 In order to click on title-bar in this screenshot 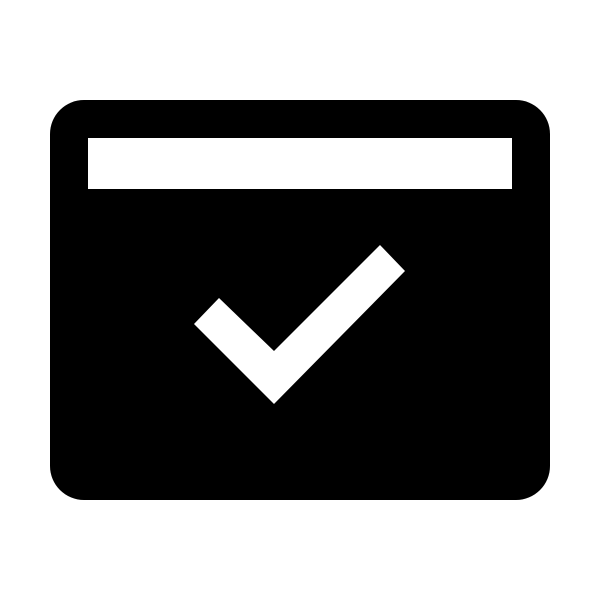, I will do `click(300, 163)`.